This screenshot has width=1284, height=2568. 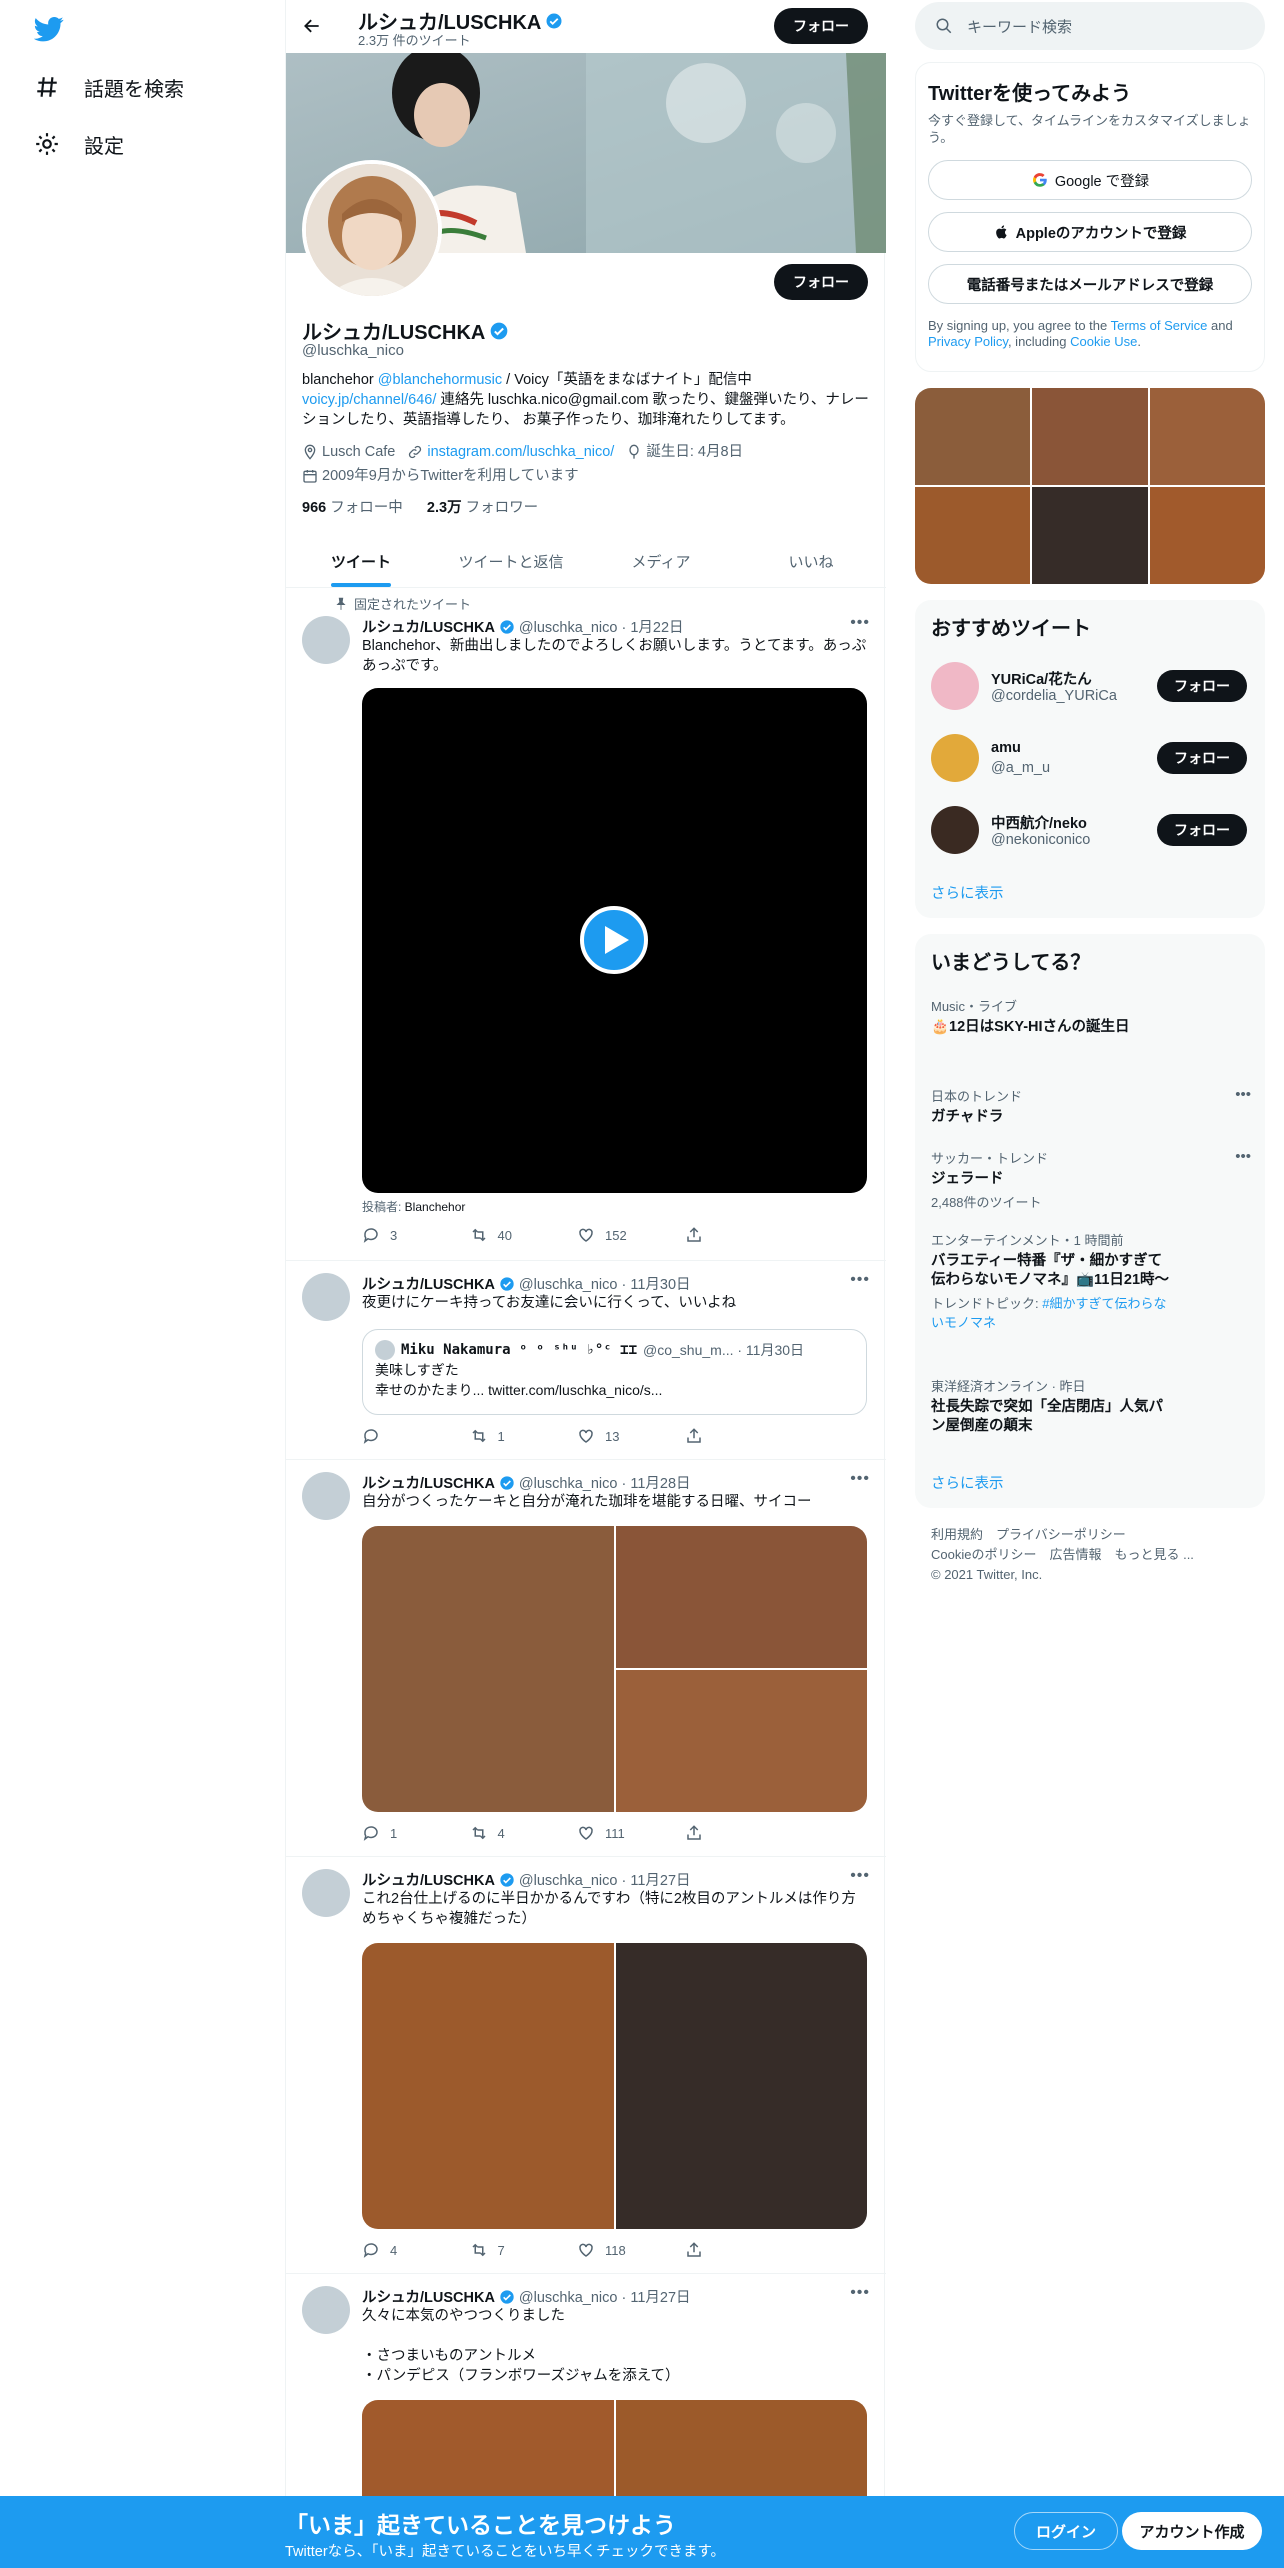 I want to click on like-button: 118, so click(x=631, y=2250).